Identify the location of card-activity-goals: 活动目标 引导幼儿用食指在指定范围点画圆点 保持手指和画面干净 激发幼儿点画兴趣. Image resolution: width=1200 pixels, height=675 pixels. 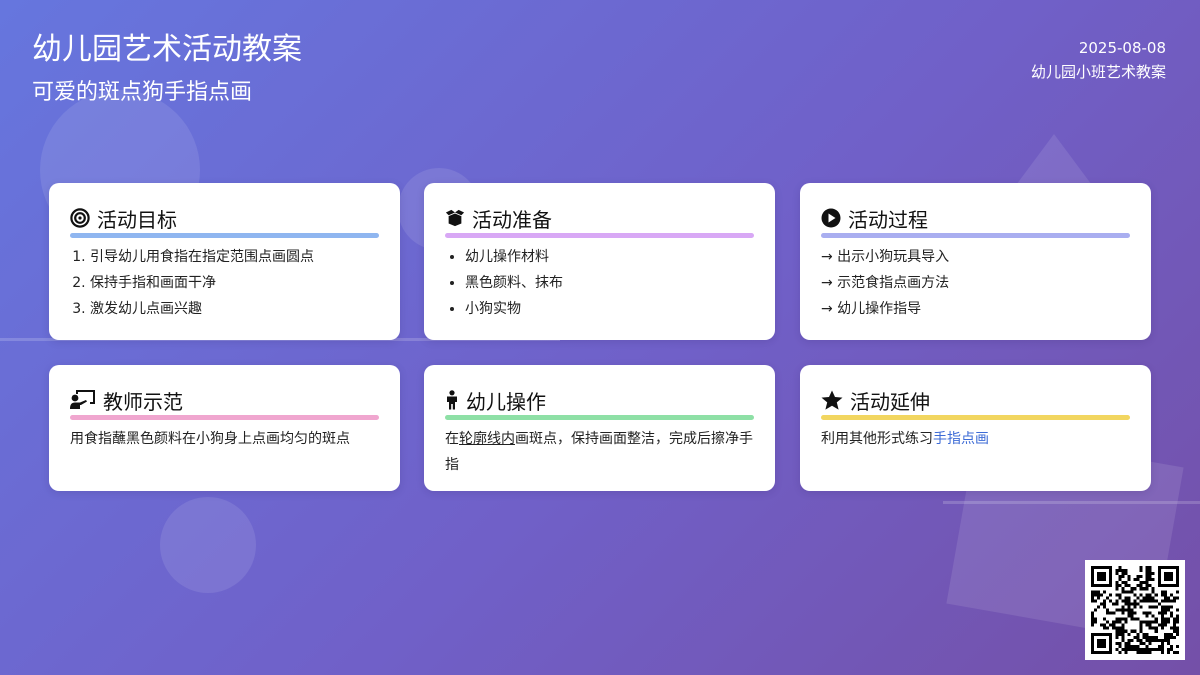
(224, 261).